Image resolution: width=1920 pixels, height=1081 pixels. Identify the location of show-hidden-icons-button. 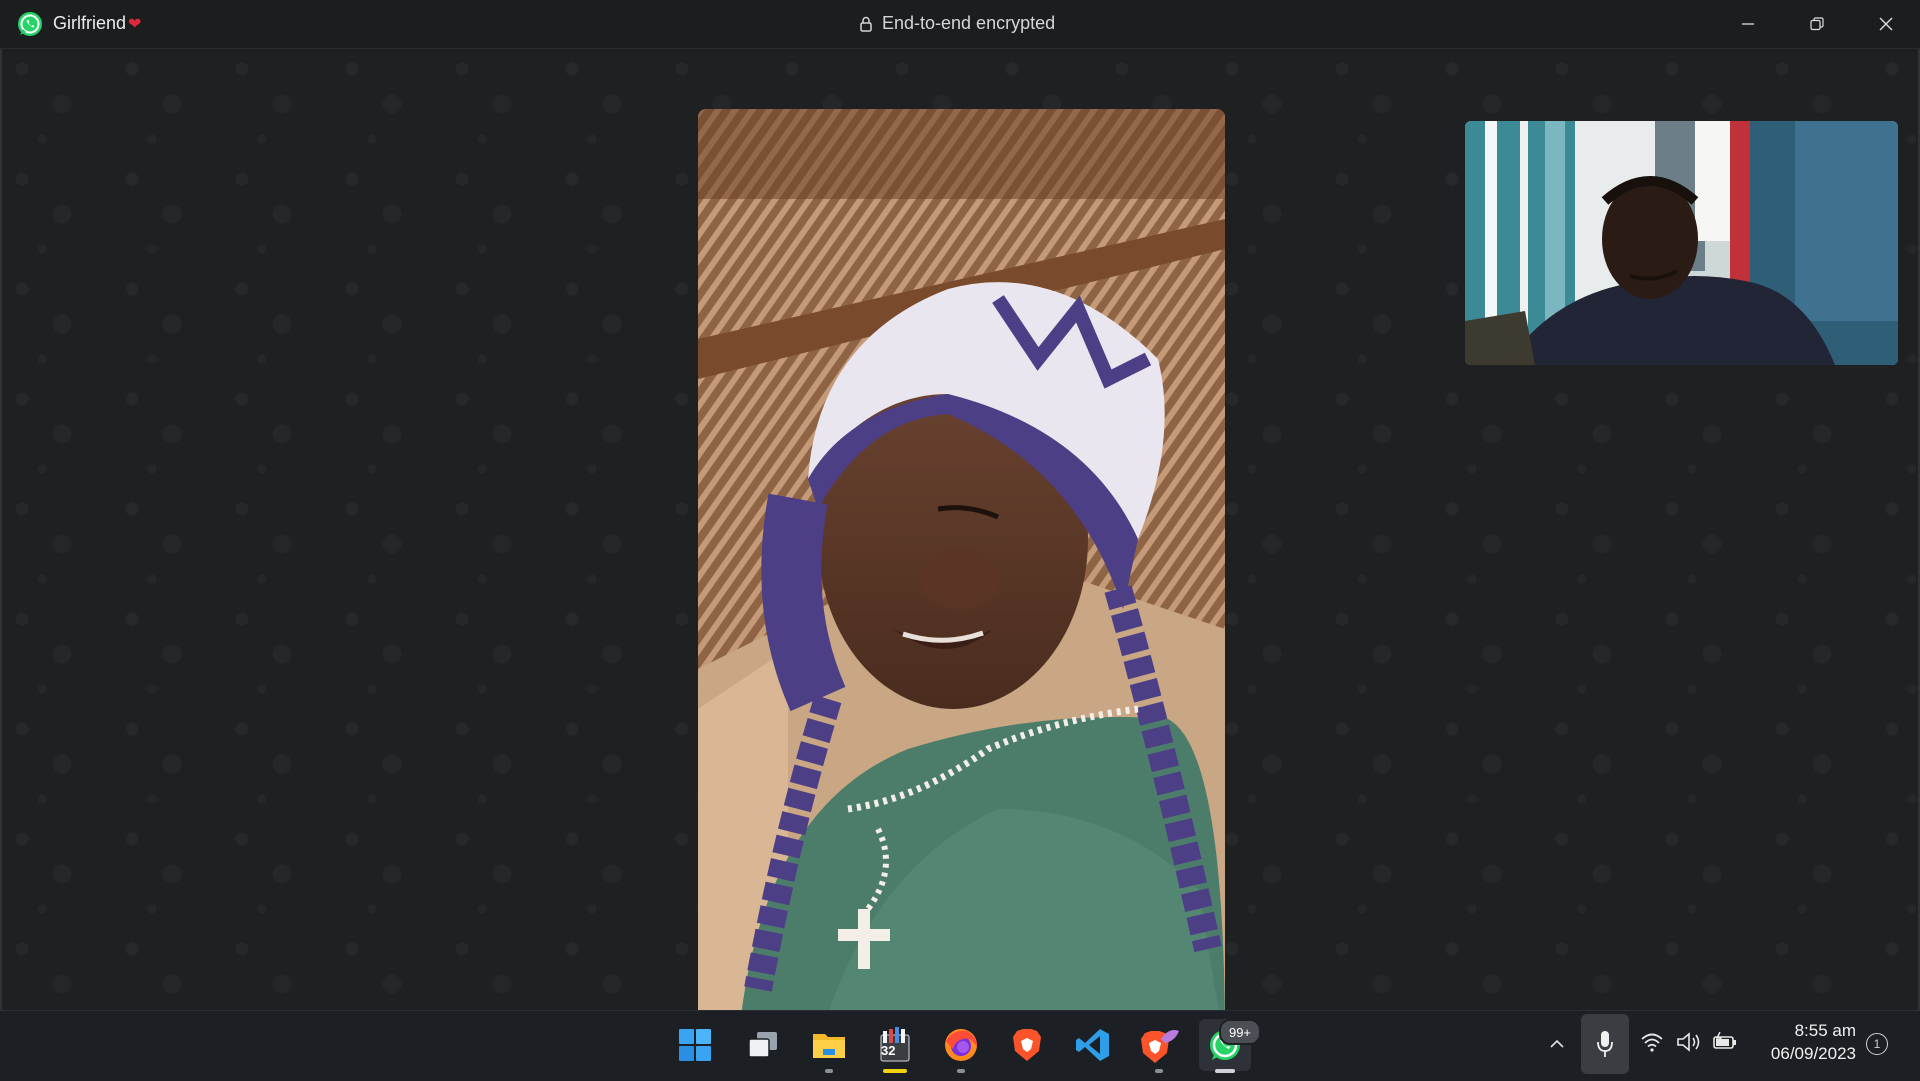
(1557, 1044).